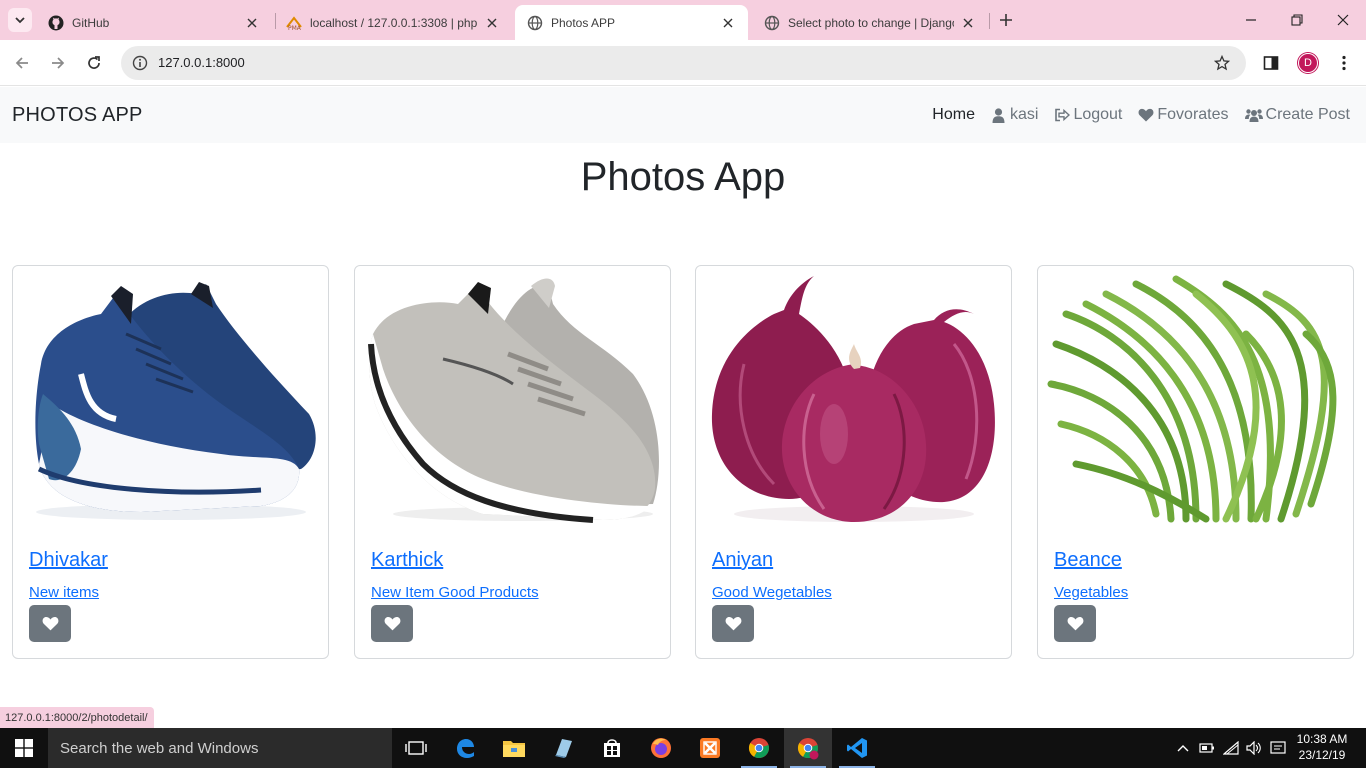 The width and height of the screenshot is (1366, 768). What do you see at coordinates (1322, 747) in the screenshot?
I see `taskbar-clock: 10:38 AM 23/12/19` at bounding box center [1322, 747].